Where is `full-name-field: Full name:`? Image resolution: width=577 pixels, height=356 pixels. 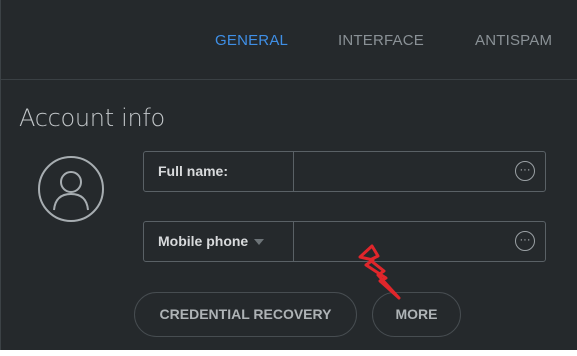 full-name-field: Full name: is located at coordinates (344, 171).